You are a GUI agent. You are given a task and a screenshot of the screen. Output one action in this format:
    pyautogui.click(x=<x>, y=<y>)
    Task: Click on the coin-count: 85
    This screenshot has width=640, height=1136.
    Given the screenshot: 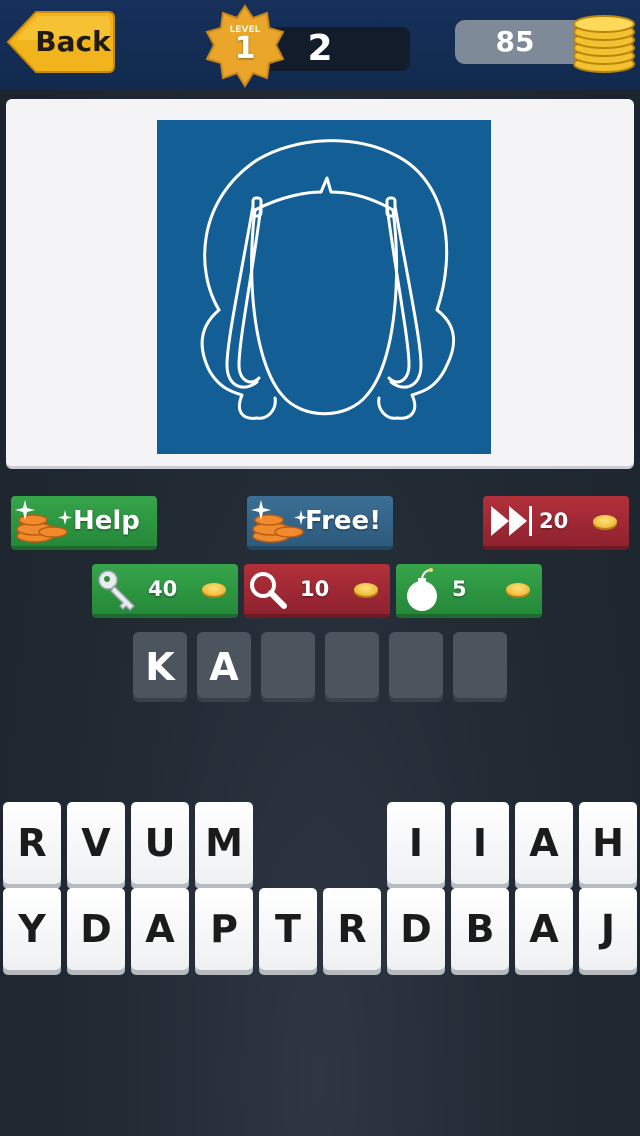 What is the action you would take?
    pyautogui.click(x=515, y=41)
    